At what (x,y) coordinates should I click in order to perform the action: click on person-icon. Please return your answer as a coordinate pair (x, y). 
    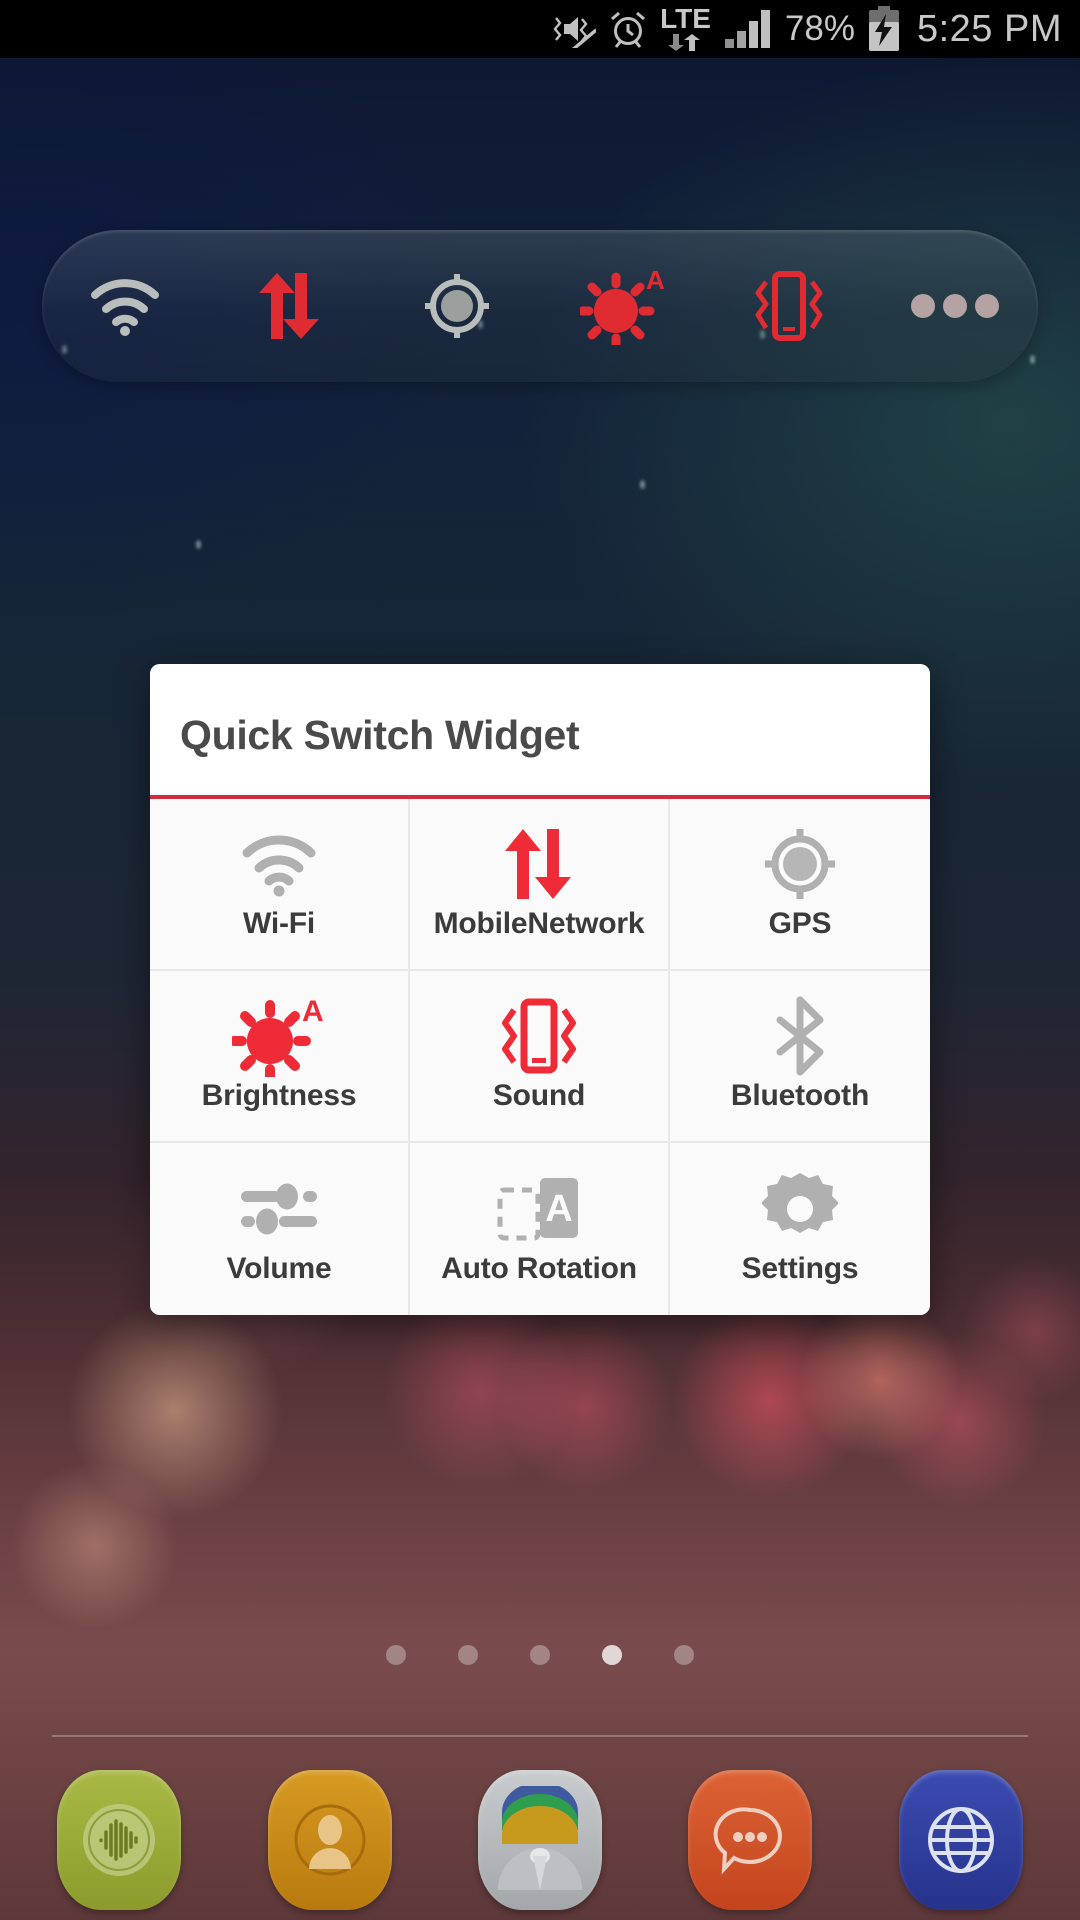
    Looking at the image, I should click on (330, 1840).